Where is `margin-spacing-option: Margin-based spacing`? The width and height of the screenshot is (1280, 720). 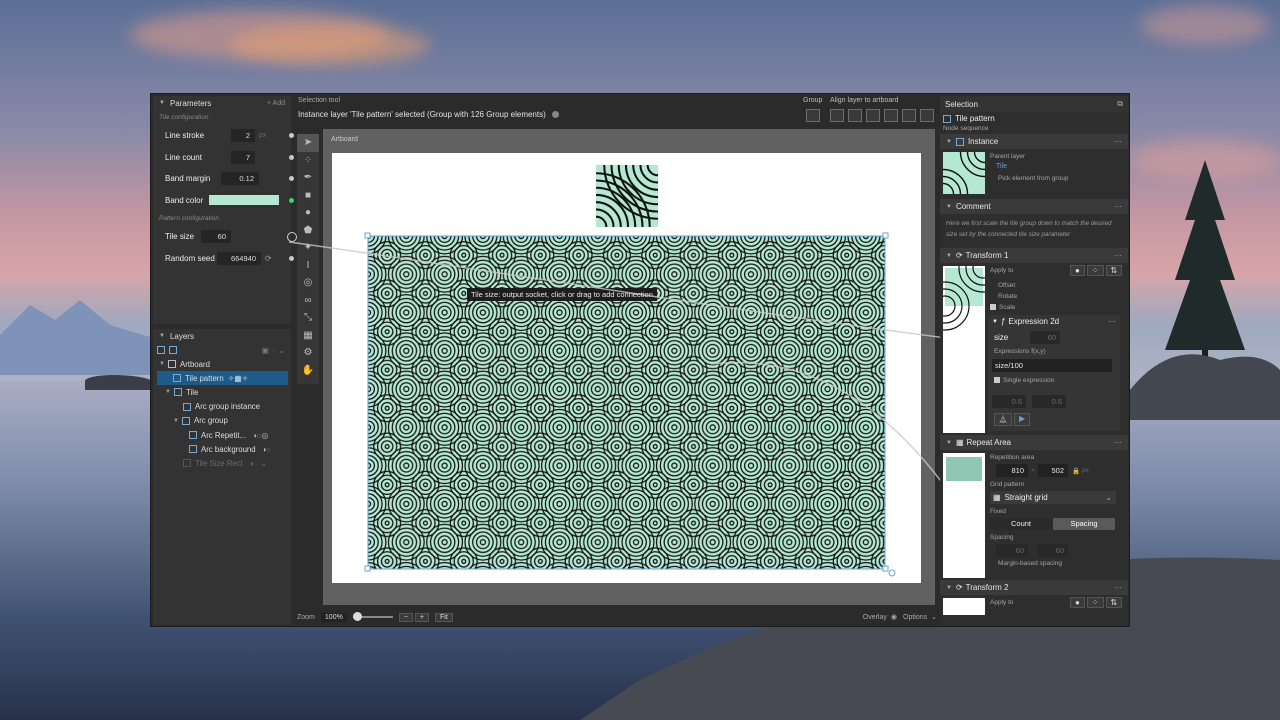 margin-spacing-option: Margin-based spacing is located at coordinates (1030, 563).